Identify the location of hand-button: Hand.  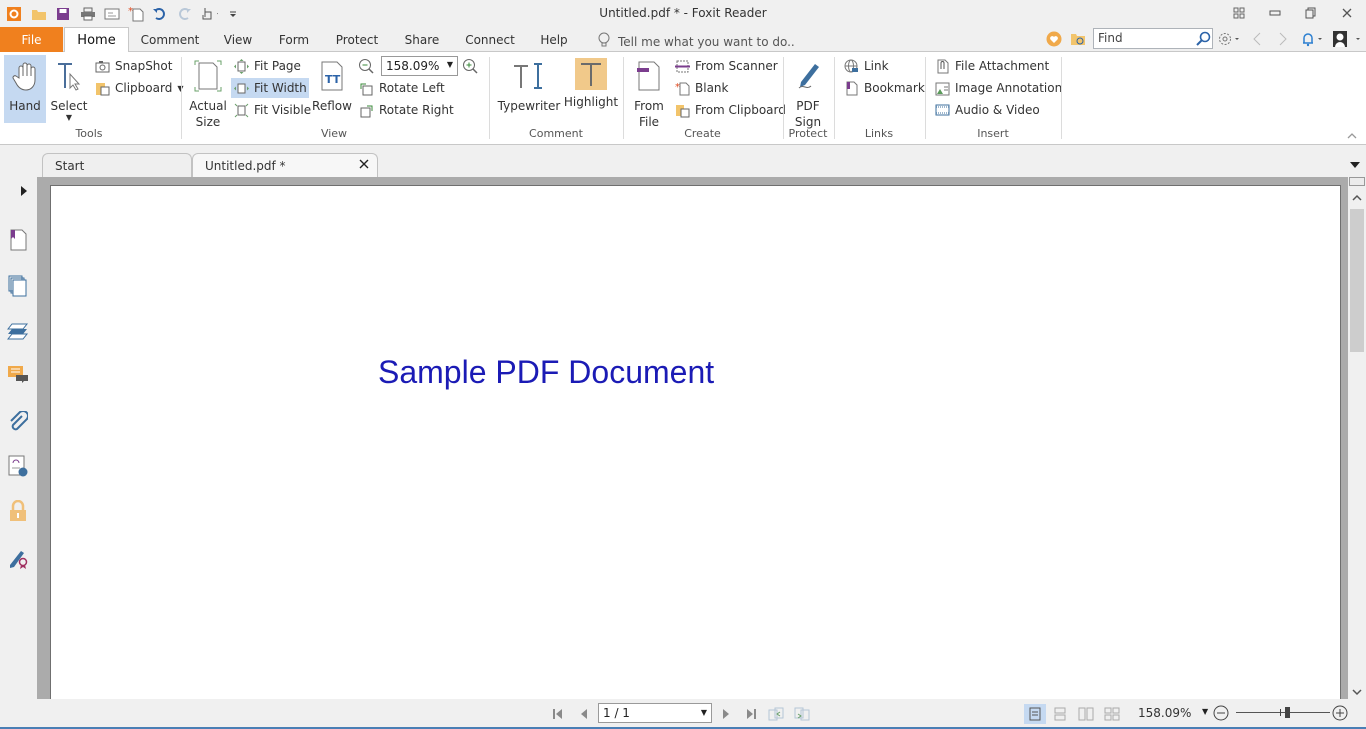
(25, 89).